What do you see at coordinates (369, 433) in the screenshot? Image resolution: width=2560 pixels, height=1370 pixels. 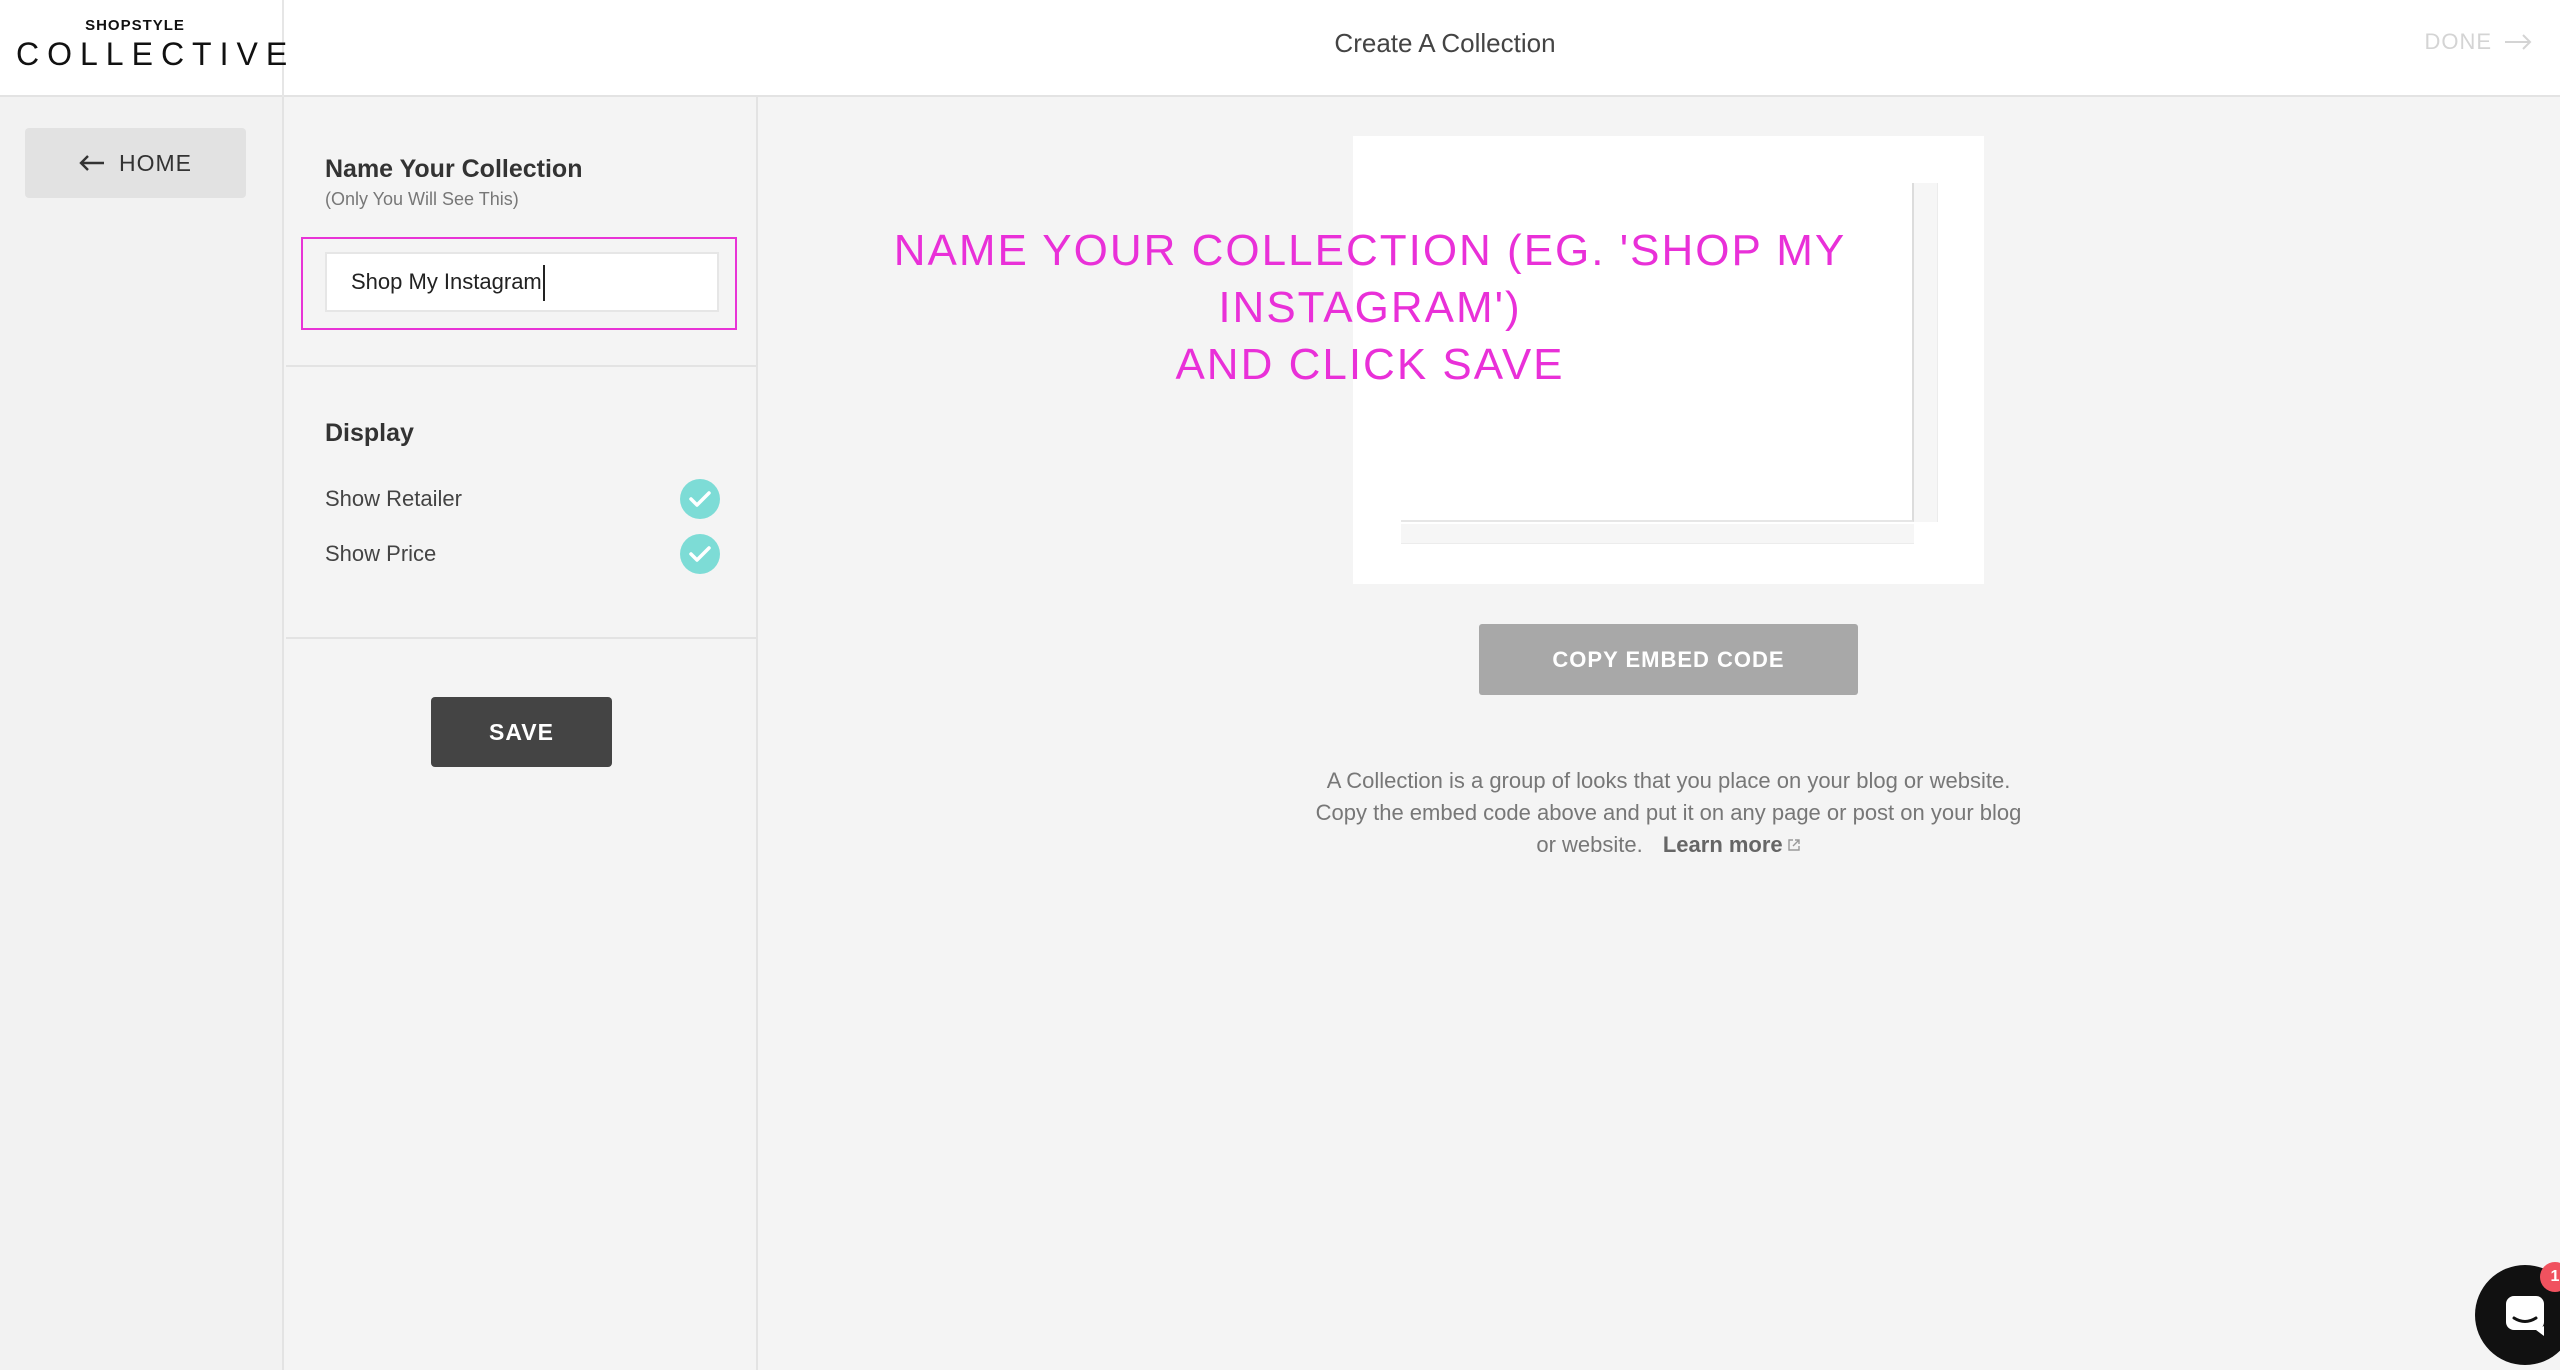 I see `display-section-title: Display` at bounding box center [369, 433].